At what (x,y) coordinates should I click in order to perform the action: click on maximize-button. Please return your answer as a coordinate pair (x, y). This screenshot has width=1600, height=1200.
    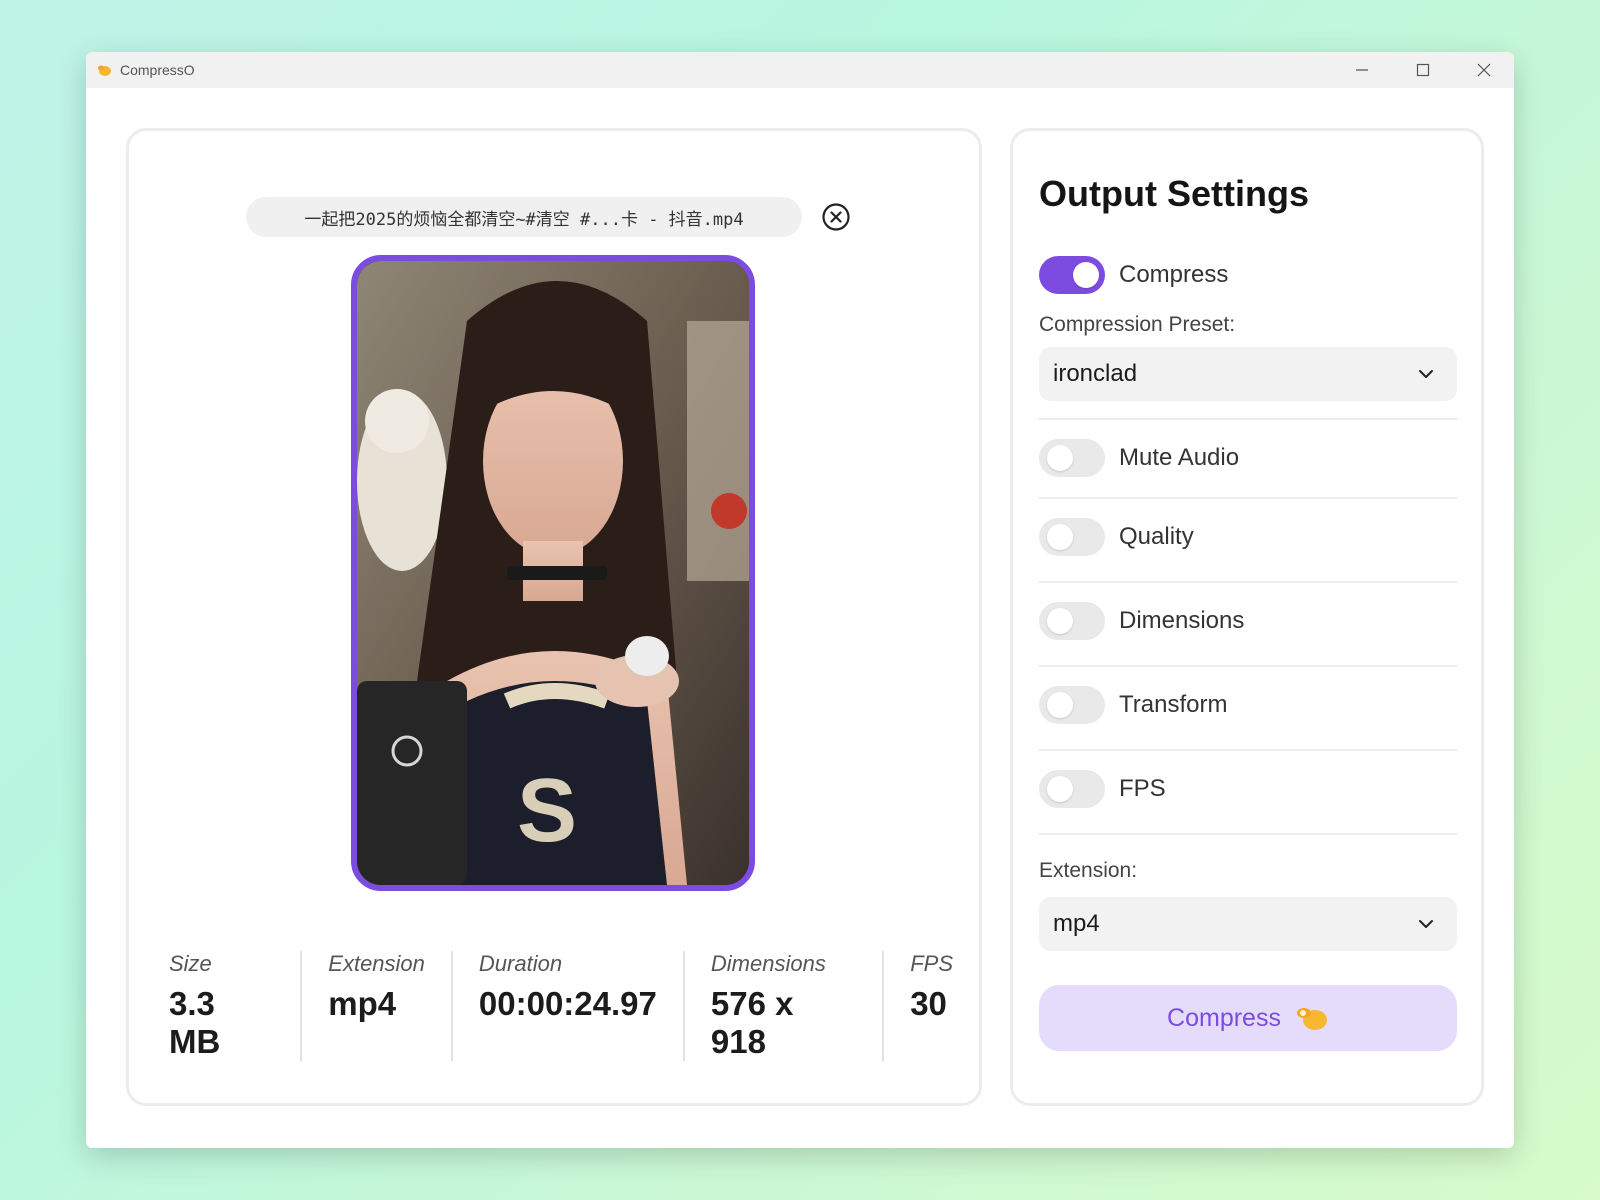
    Looking at the image, I should click on (1422, 70).